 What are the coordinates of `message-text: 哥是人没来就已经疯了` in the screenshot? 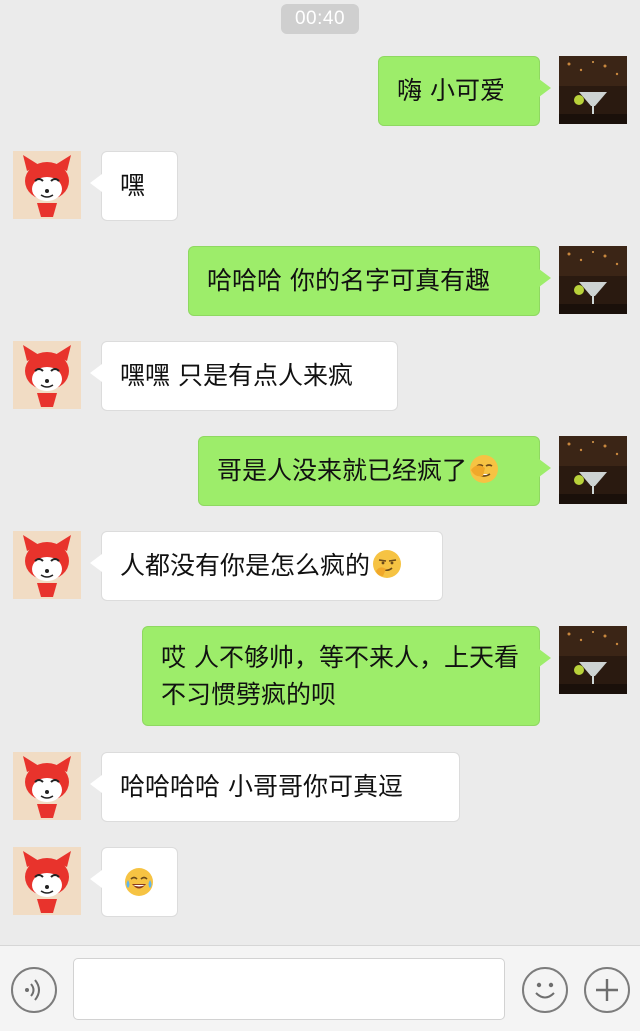 It's located at (342, 470).